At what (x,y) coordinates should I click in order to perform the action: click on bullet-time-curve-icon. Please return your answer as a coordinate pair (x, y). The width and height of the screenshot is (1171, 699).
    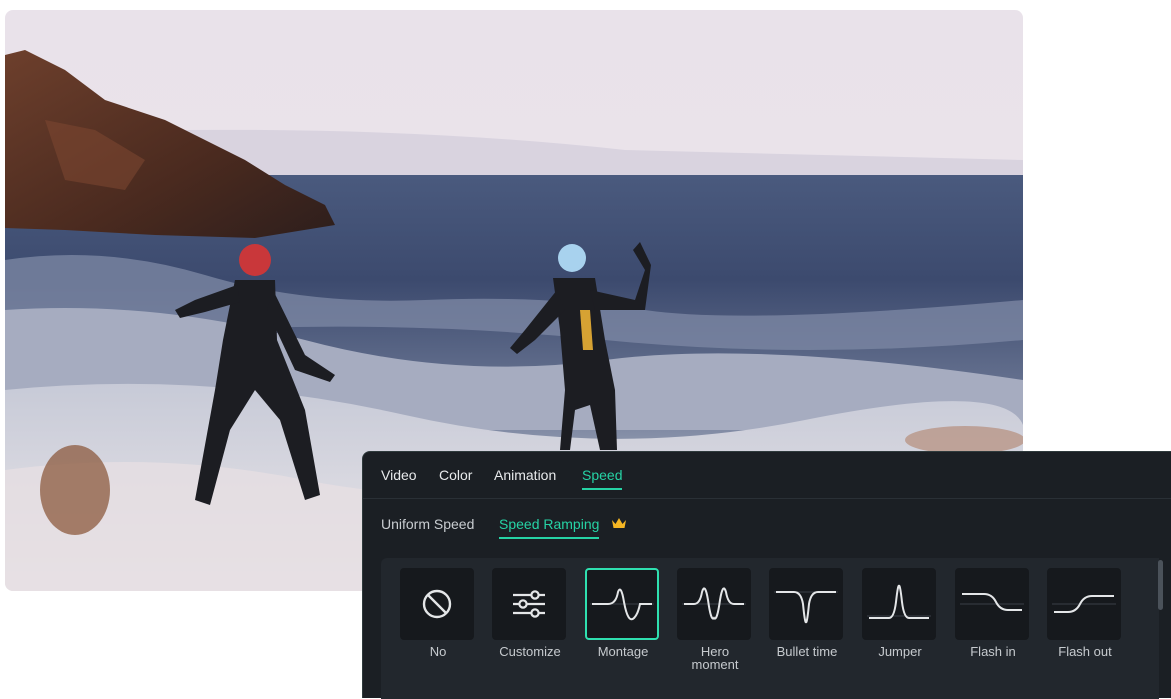
    Looking at the image, I should click on (806, 604).